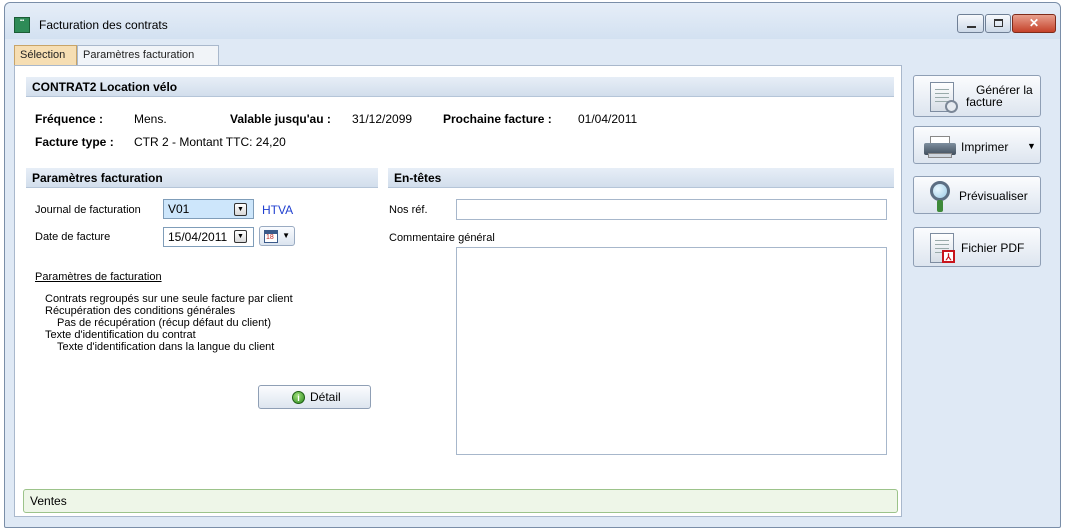 The image size is (1066, 530). I want to click on minimize-icon, so click(971, 27).